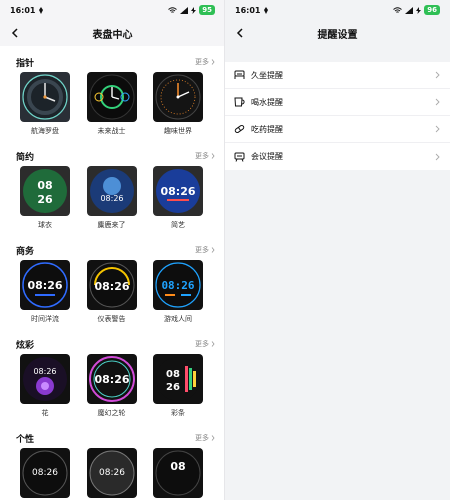 The width and height of the screenshot is (450, 500). I want to click on section-simple: 简约 更多 08 26 球衣 08:26 麋鹿来了 08:26 简艺, so click(112, 183).